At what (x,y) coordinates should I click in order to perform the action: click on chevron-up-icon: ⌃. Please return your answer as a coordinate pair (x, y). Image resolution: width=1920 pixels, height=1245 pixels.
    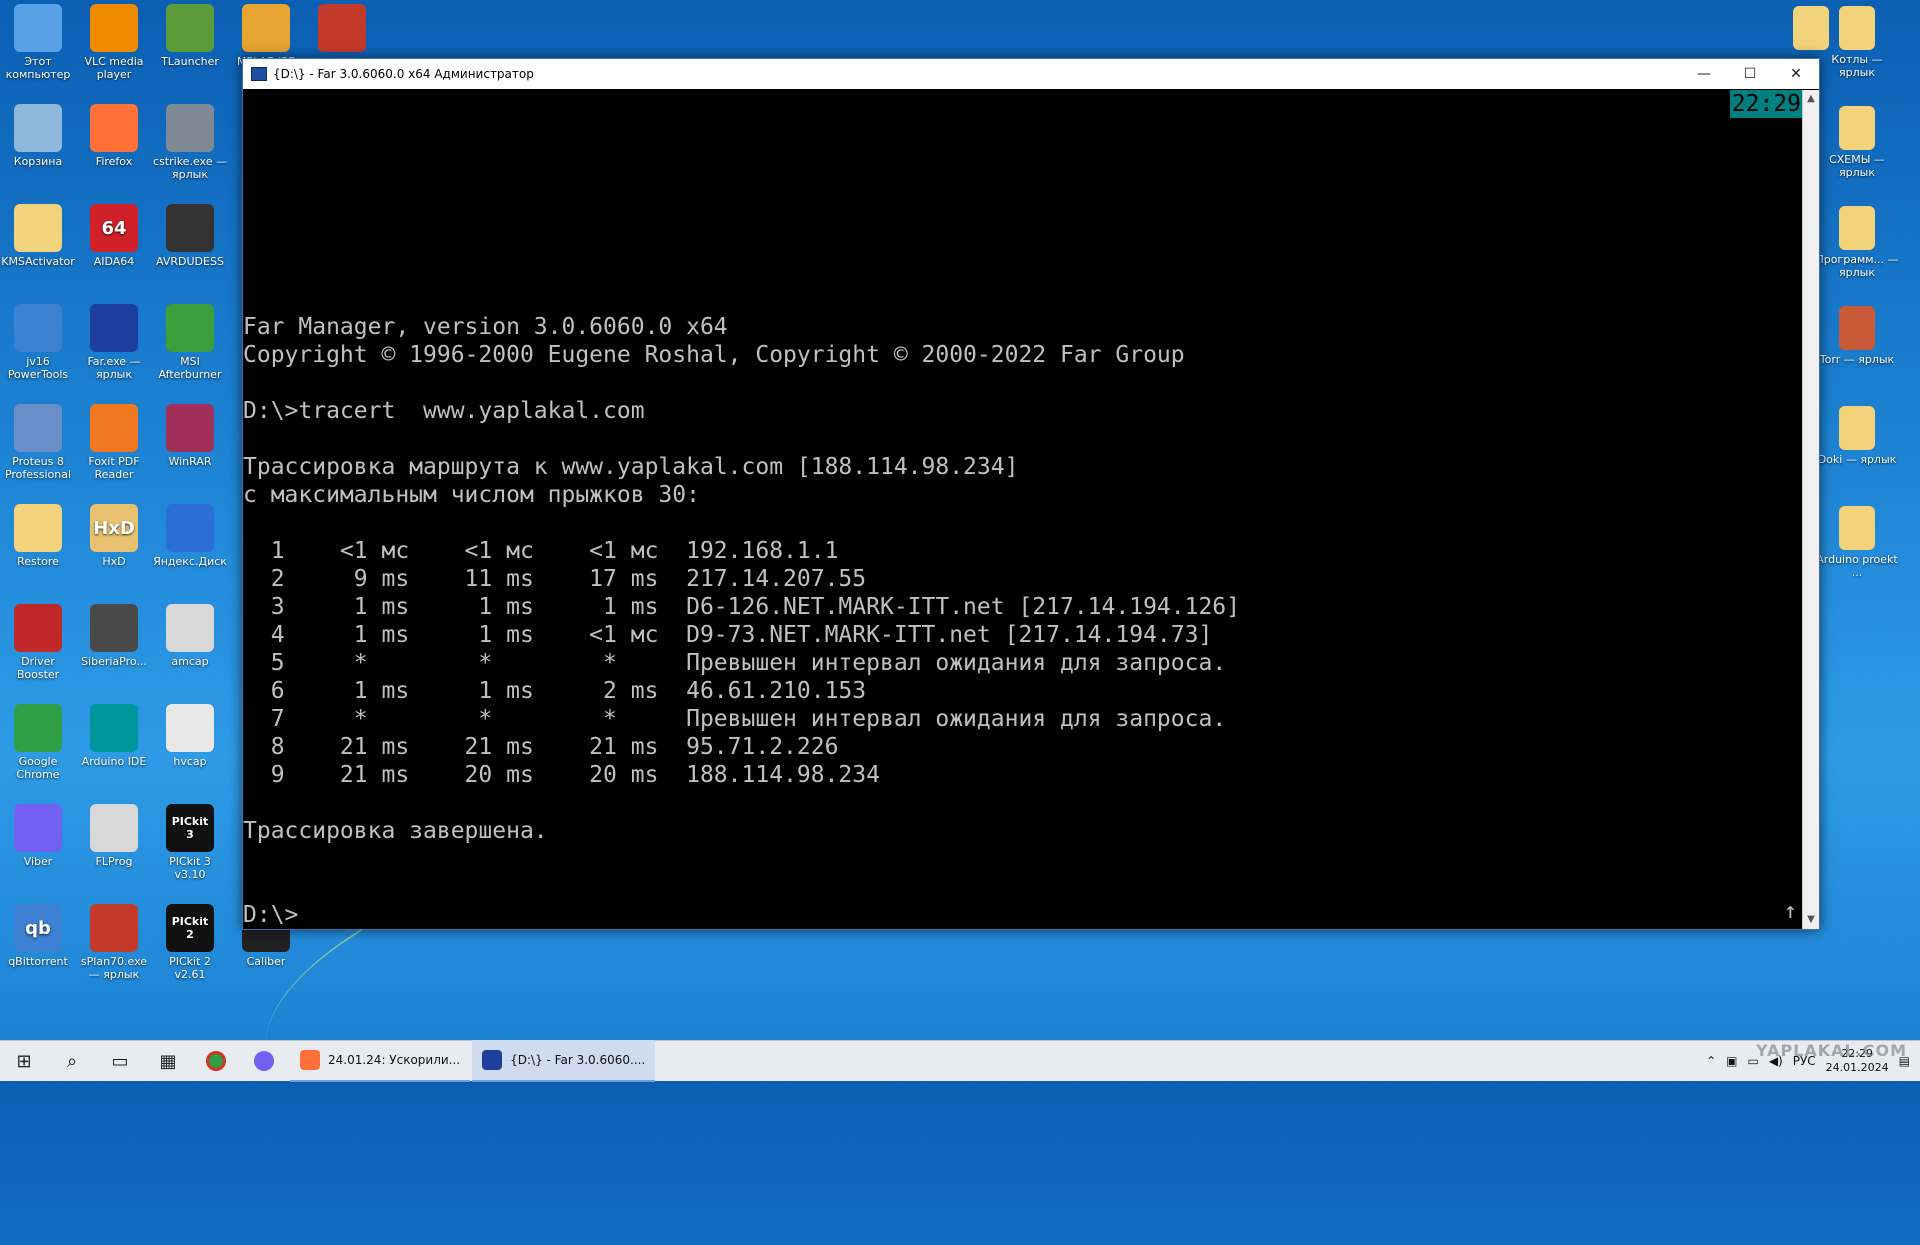
    Looking at the image, I should click on (1711, 1061).